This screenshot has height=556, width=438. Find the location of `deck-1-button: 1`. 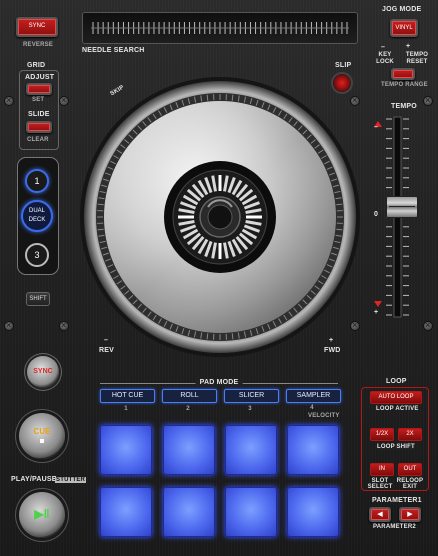

deck-1-button: 1 is located at coordinates (37, 181).